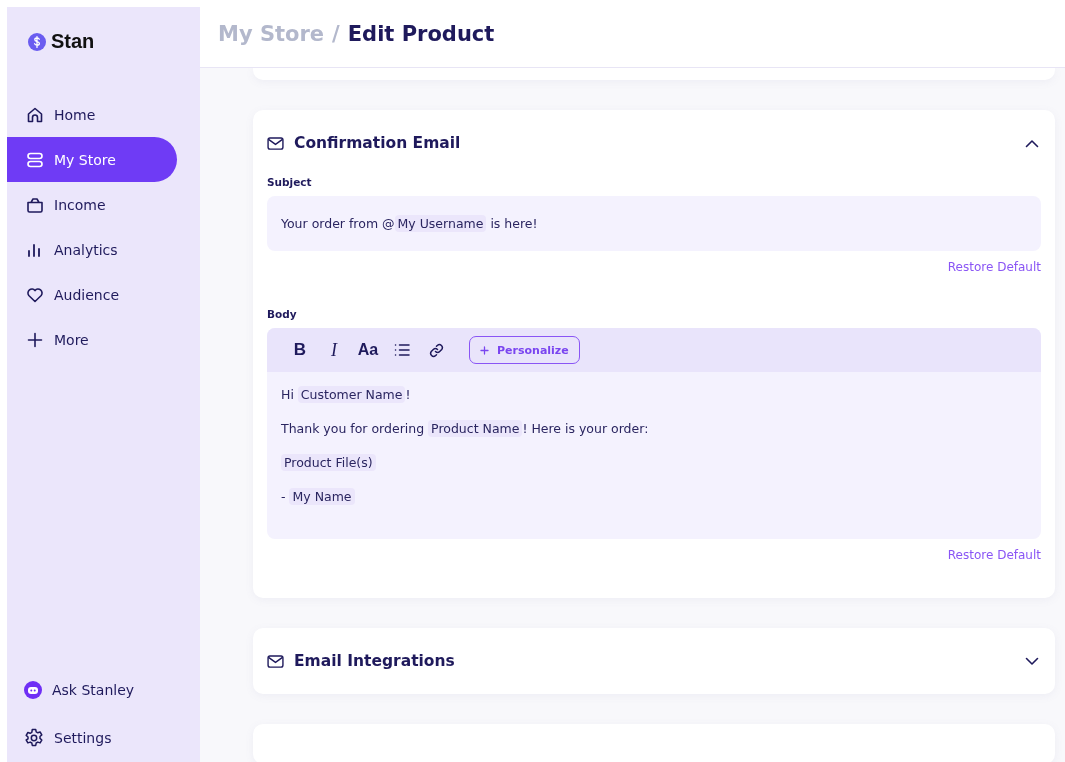  Describe the element at coordinates (421, 33) in the screenshot. I see `page-title: Edit Product` at that location.